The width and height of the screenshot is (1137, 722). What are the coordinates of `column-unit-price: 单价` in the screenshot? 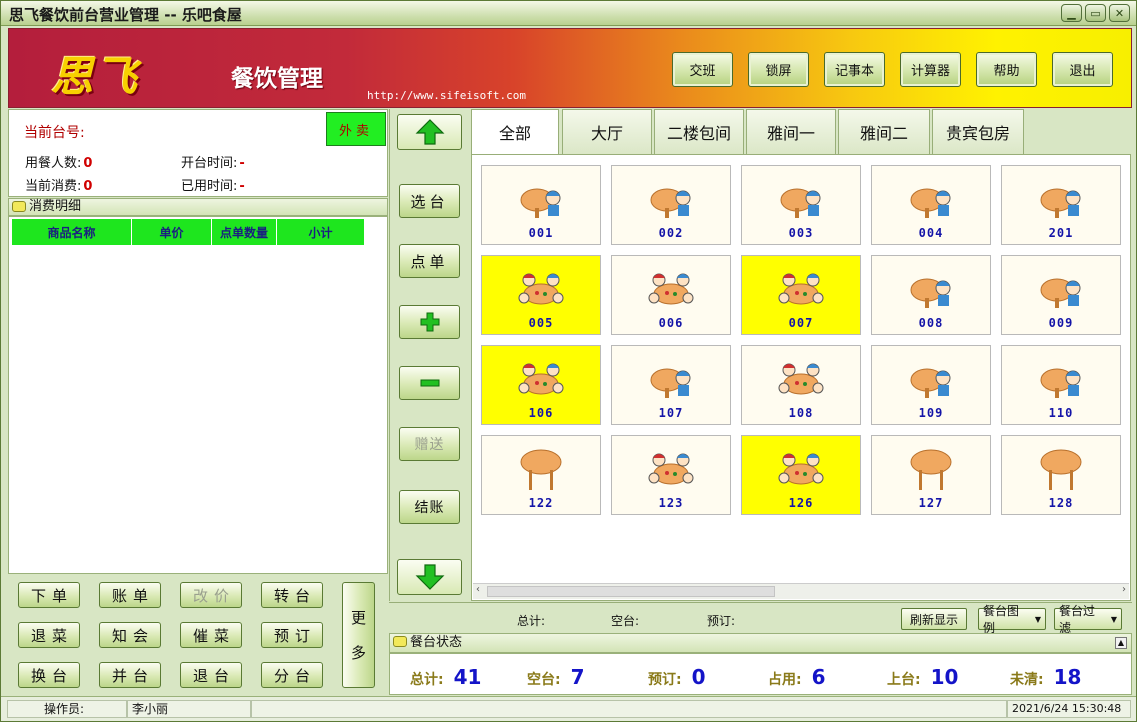 It's located at (172, 232).